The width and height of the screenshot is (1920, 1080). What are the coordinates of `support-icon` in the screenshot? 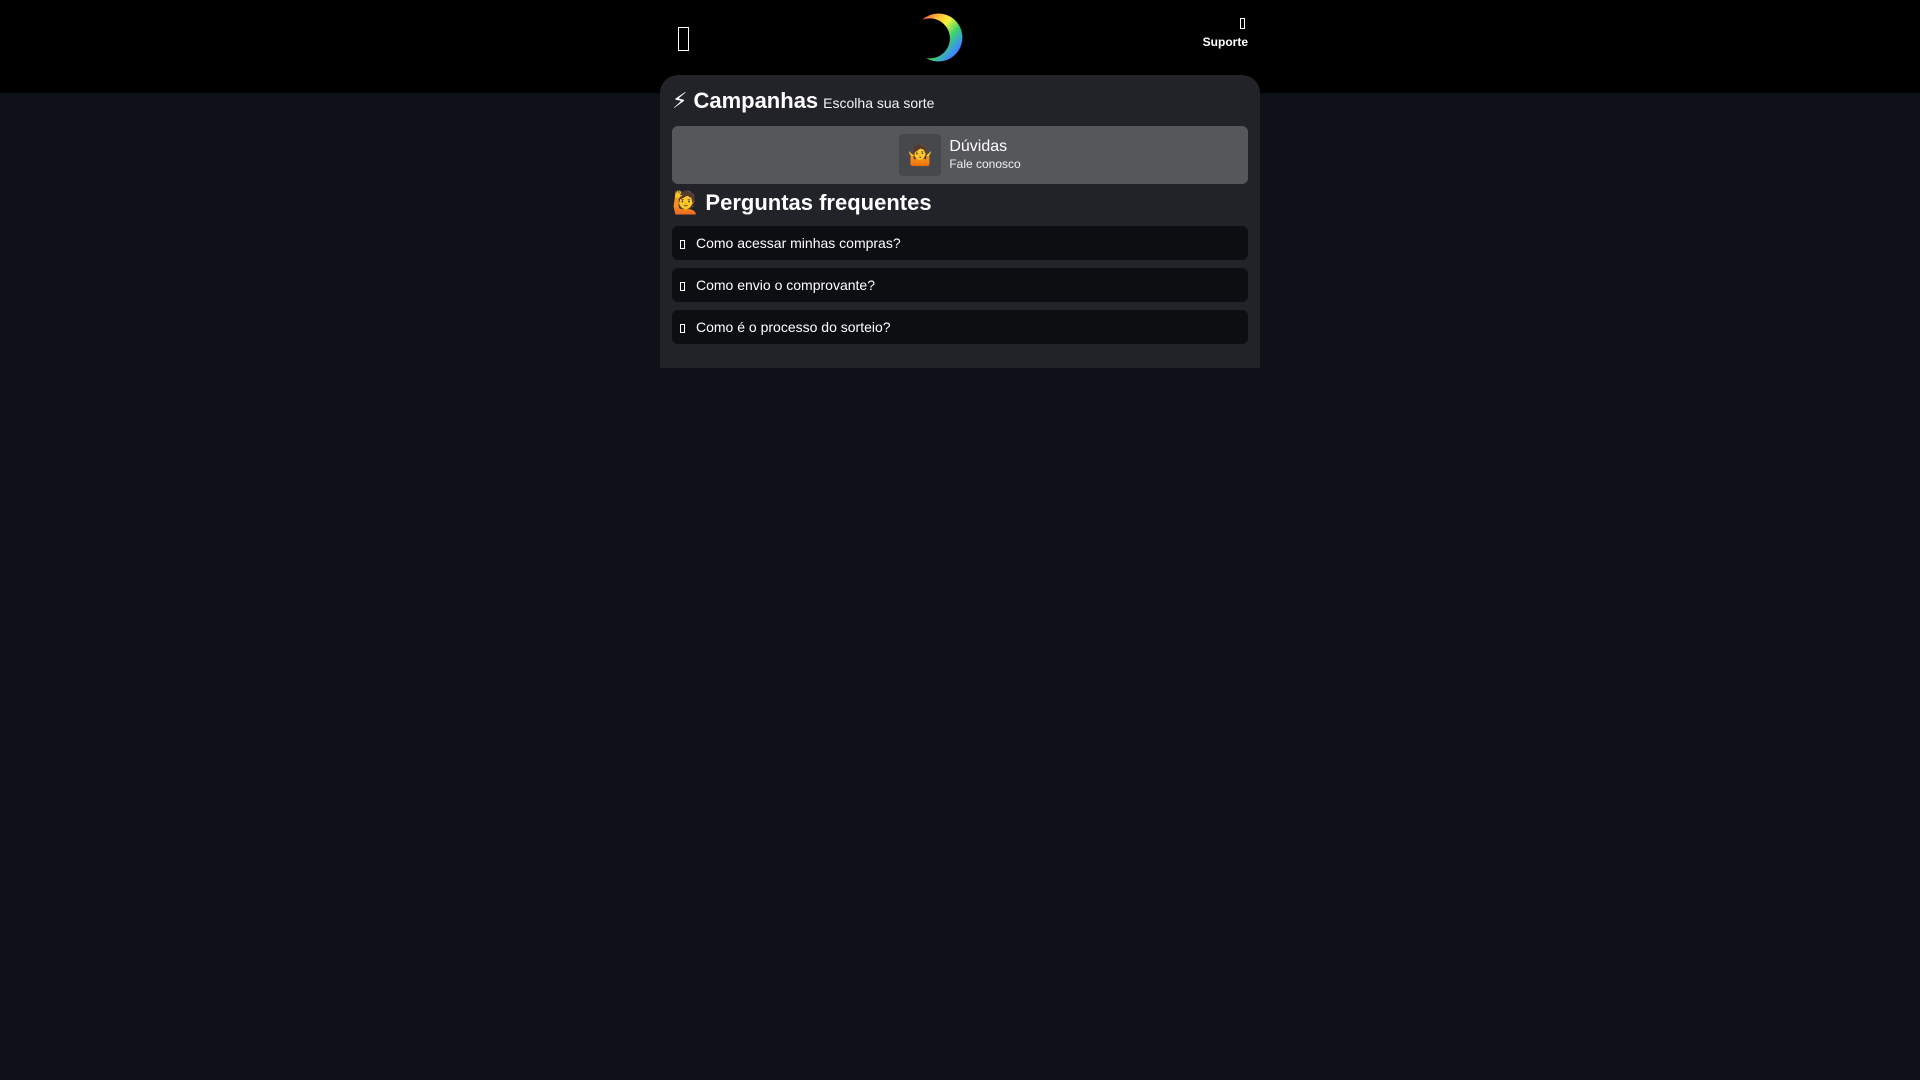 It's located at (1242, 23).